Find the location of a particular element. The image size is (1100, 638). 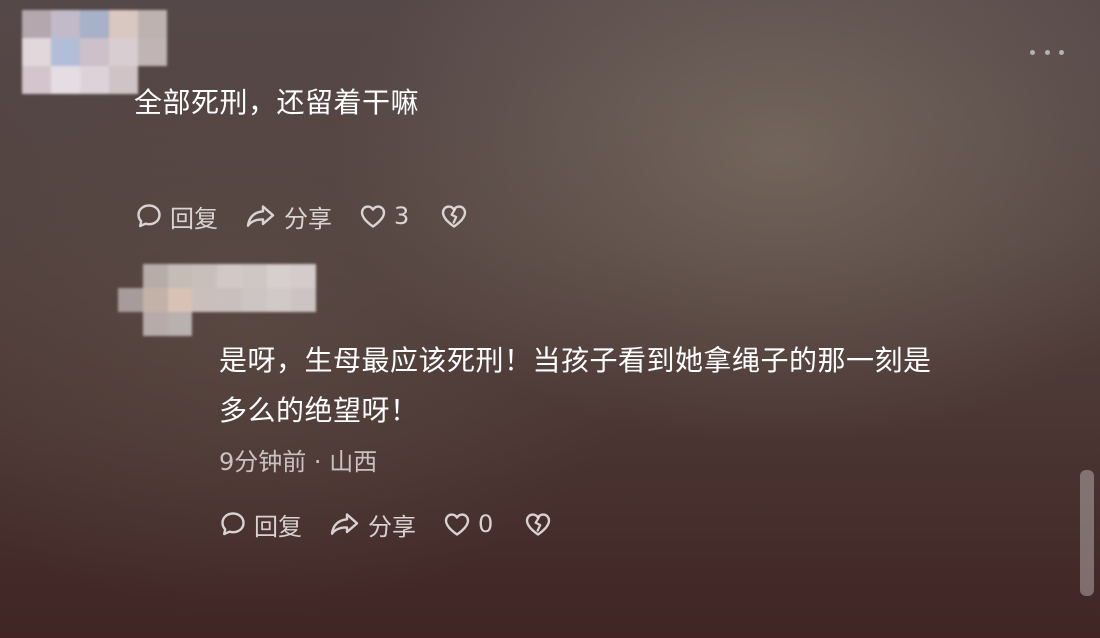

reply-comment-line: 多么的绝望呀！ is located at coordinates (319, 410).